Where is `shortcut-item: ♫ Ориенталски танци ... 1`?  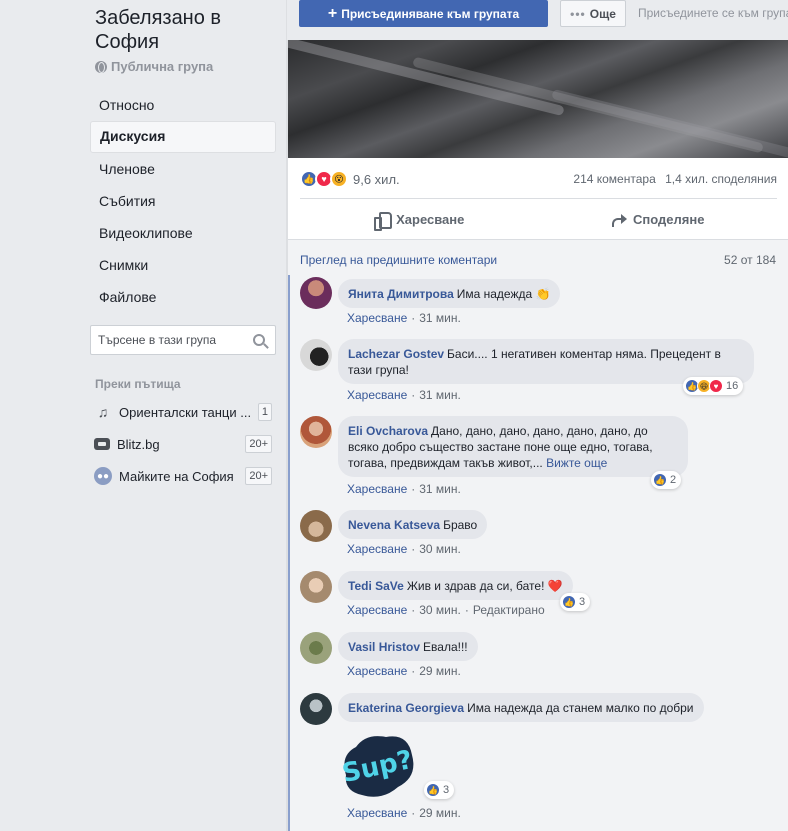
shortcut-item: ♫ Ориенталски танци ... 1 is located at coordinates (183, 412).